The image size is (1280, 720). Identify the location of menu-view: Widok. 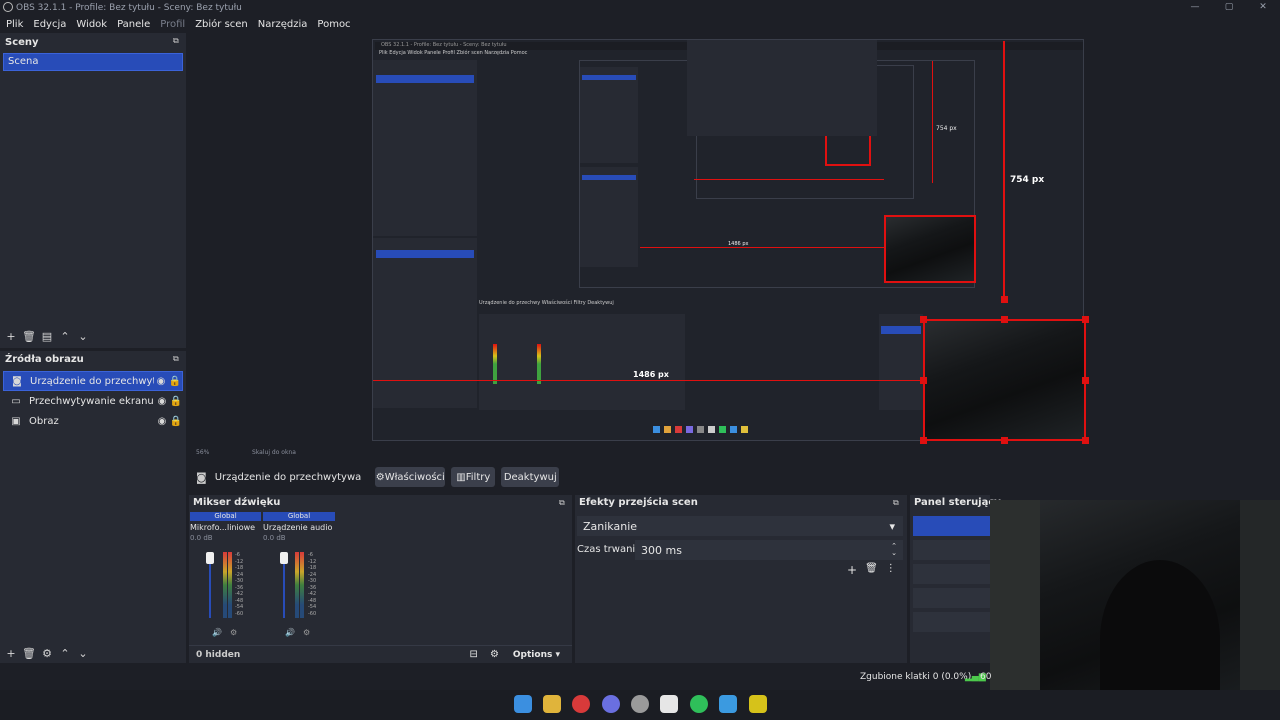
(91, 24).